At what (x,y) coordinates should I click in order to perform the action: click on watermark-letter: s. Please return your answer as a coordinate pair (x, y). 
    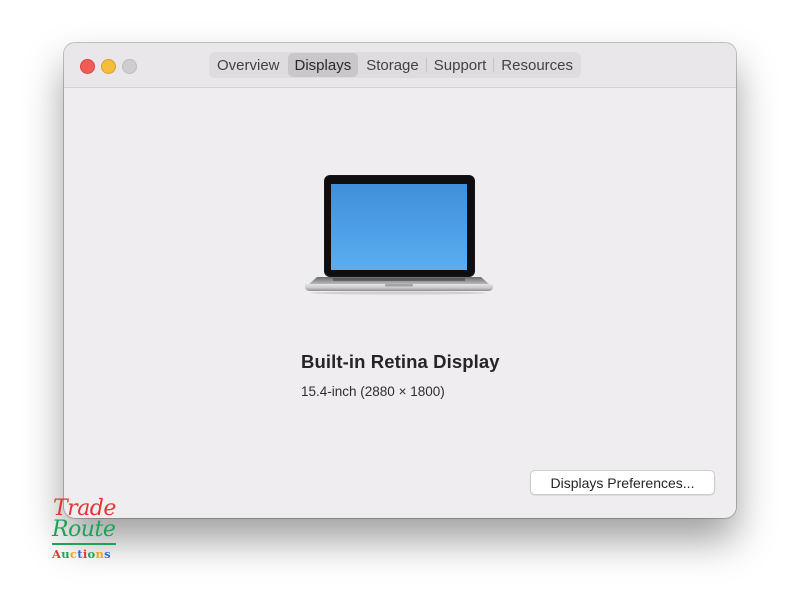
    Looking at the image, I should click on (107, 554).